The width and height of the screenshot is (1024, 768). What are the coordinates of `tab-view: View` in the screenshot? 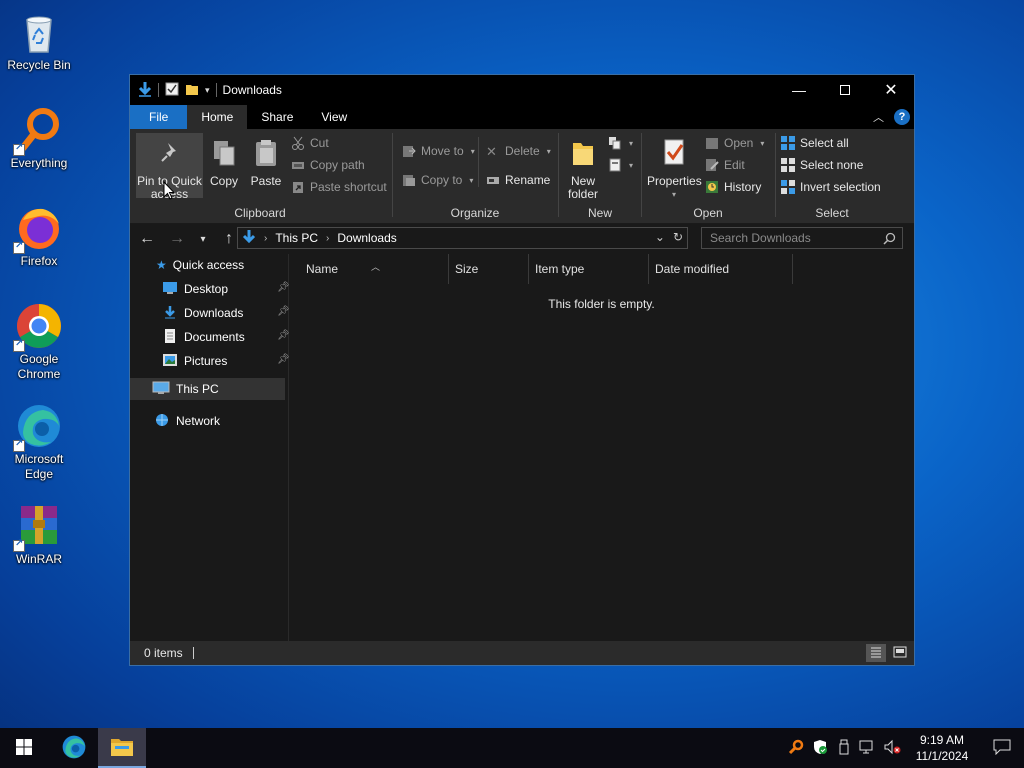 It's located at (334, 117).